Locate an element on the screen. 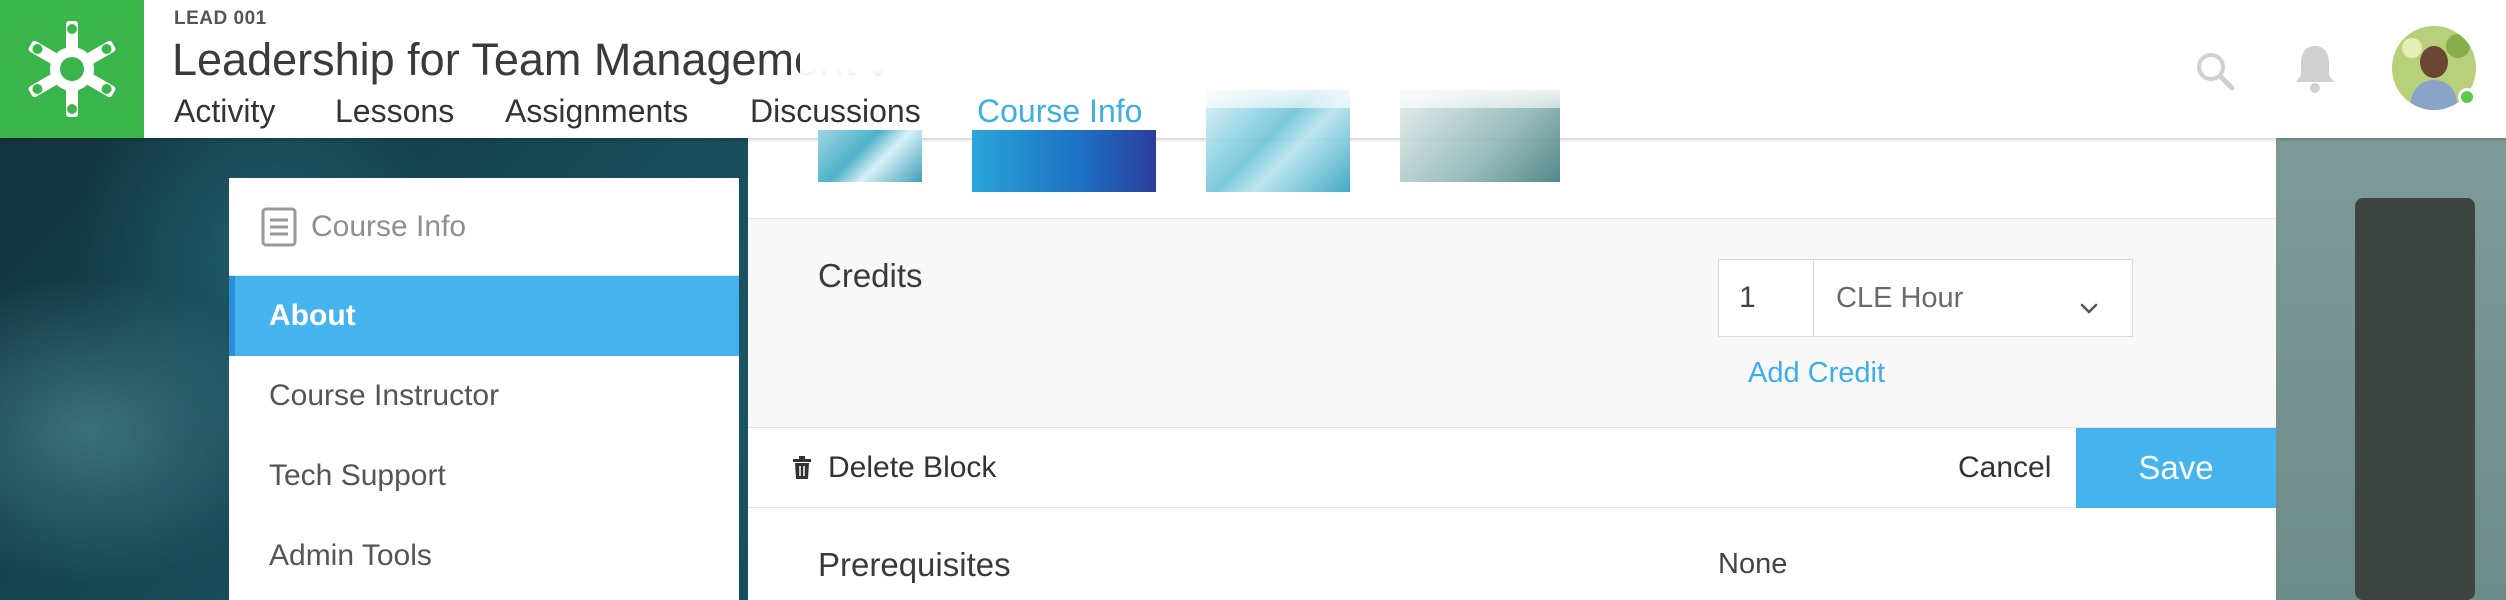 This screenshot has height=600, width=2506. course-title-dropdown: Leadership for Team Management is located at coordinates (531, 60).